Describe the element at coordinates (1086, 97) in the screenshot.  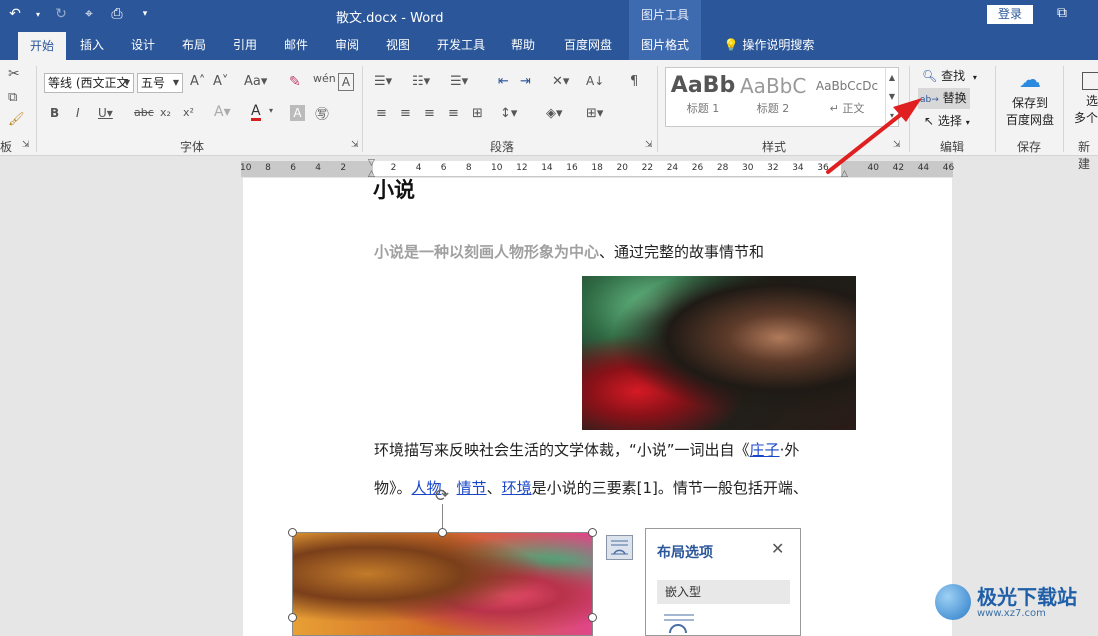
I see `select-multiple-button: 选 多个` at that location.